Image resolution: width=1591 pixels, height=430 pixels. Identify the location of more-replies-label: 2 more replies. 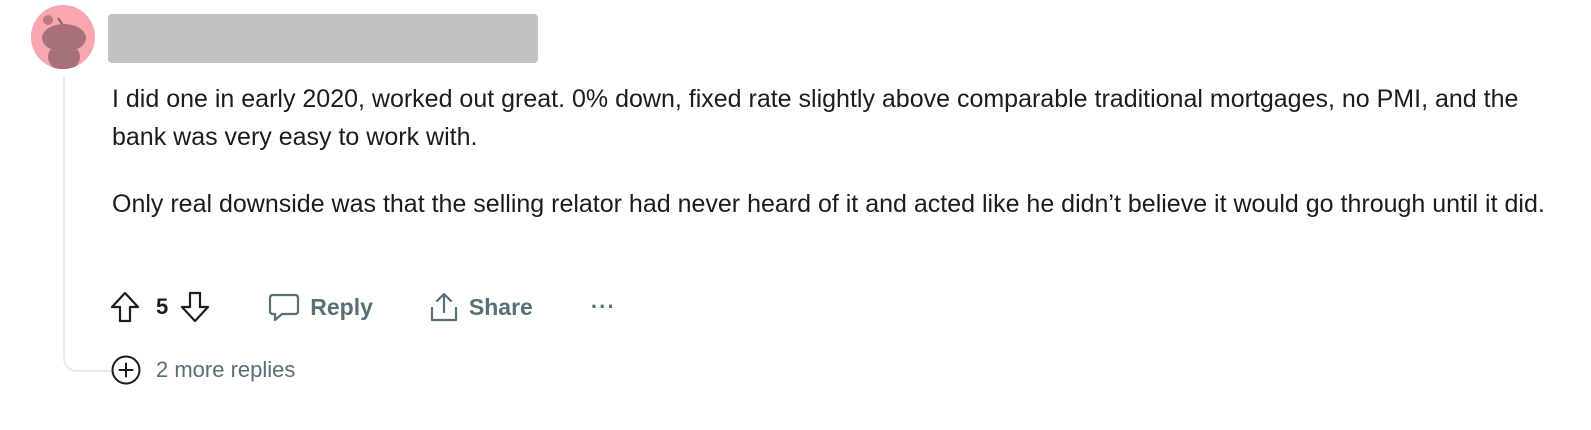
(226, 369).